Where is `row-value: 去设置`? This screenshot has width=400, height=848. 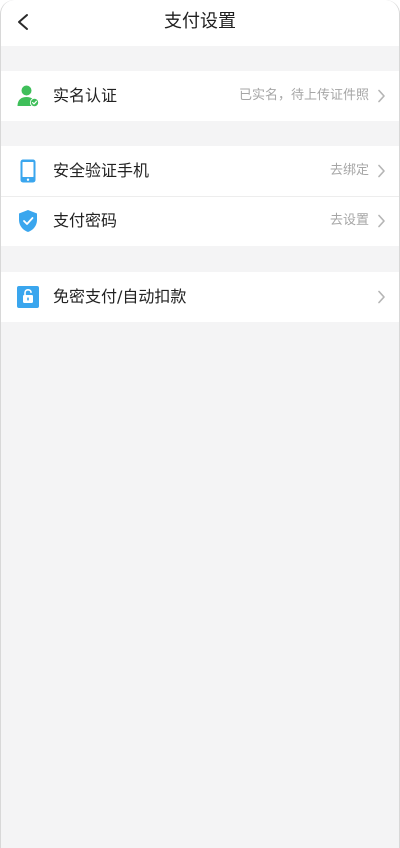 row-value: 去设置 is located at coordinates (349, 220).